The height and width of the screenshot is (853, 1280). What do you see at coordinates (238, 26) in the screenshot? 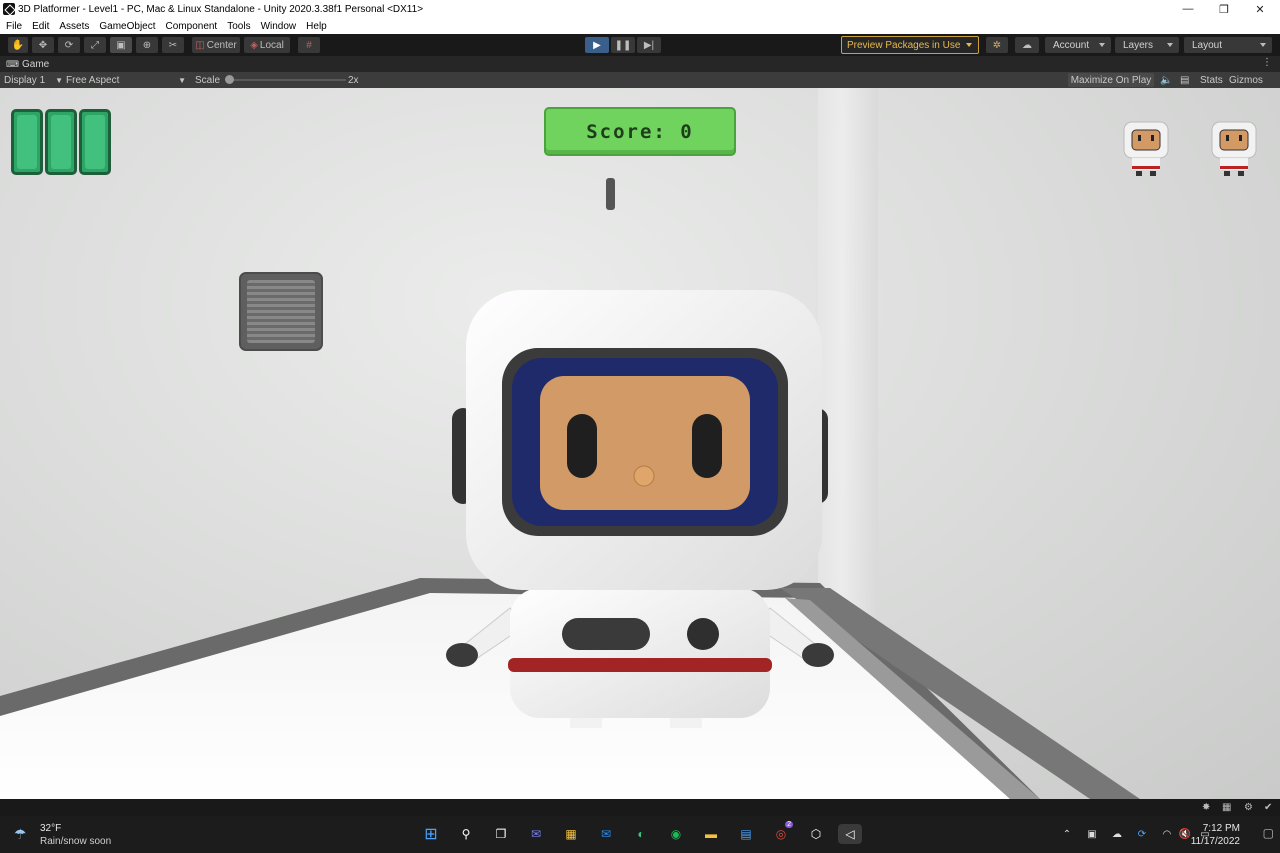
I see `menu-tools: Tools` at bounding box center [238, 26].